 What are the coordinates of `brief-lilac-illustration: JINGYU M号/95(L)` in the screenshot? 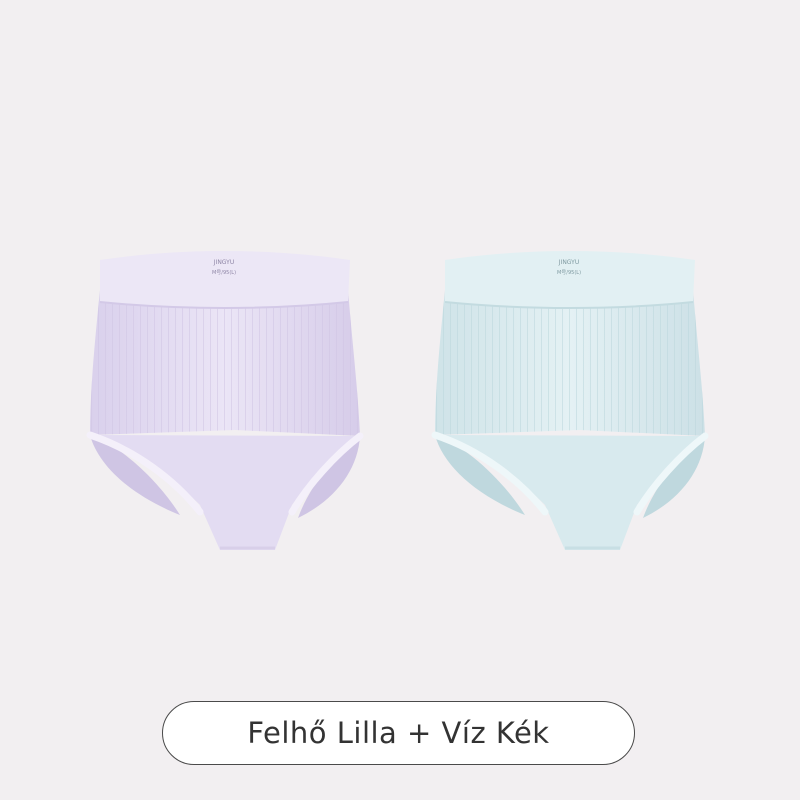 It's located at (225, 400).